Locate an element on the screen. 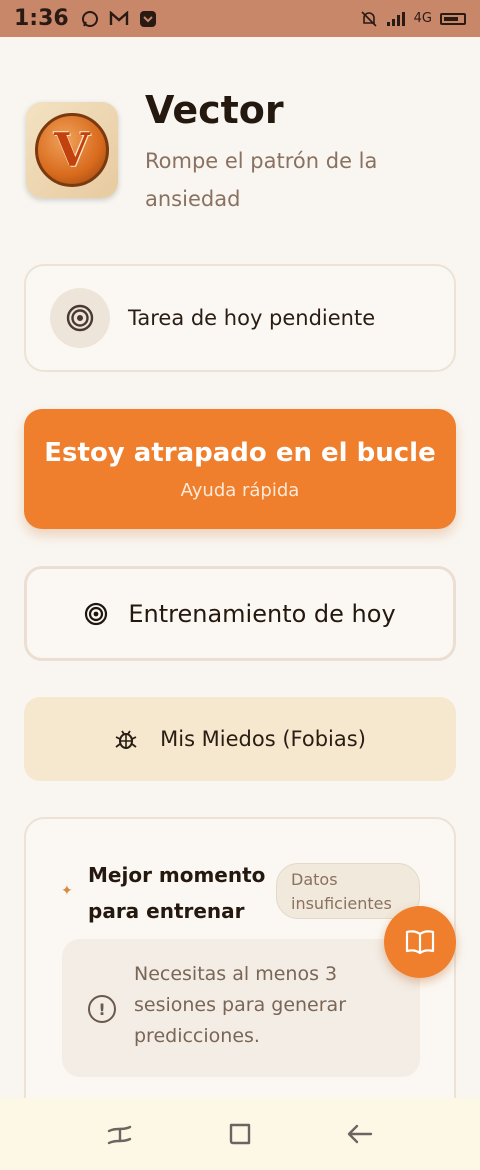 The image size is (480, 1170). book-icon is located at coordinates (420, 942).